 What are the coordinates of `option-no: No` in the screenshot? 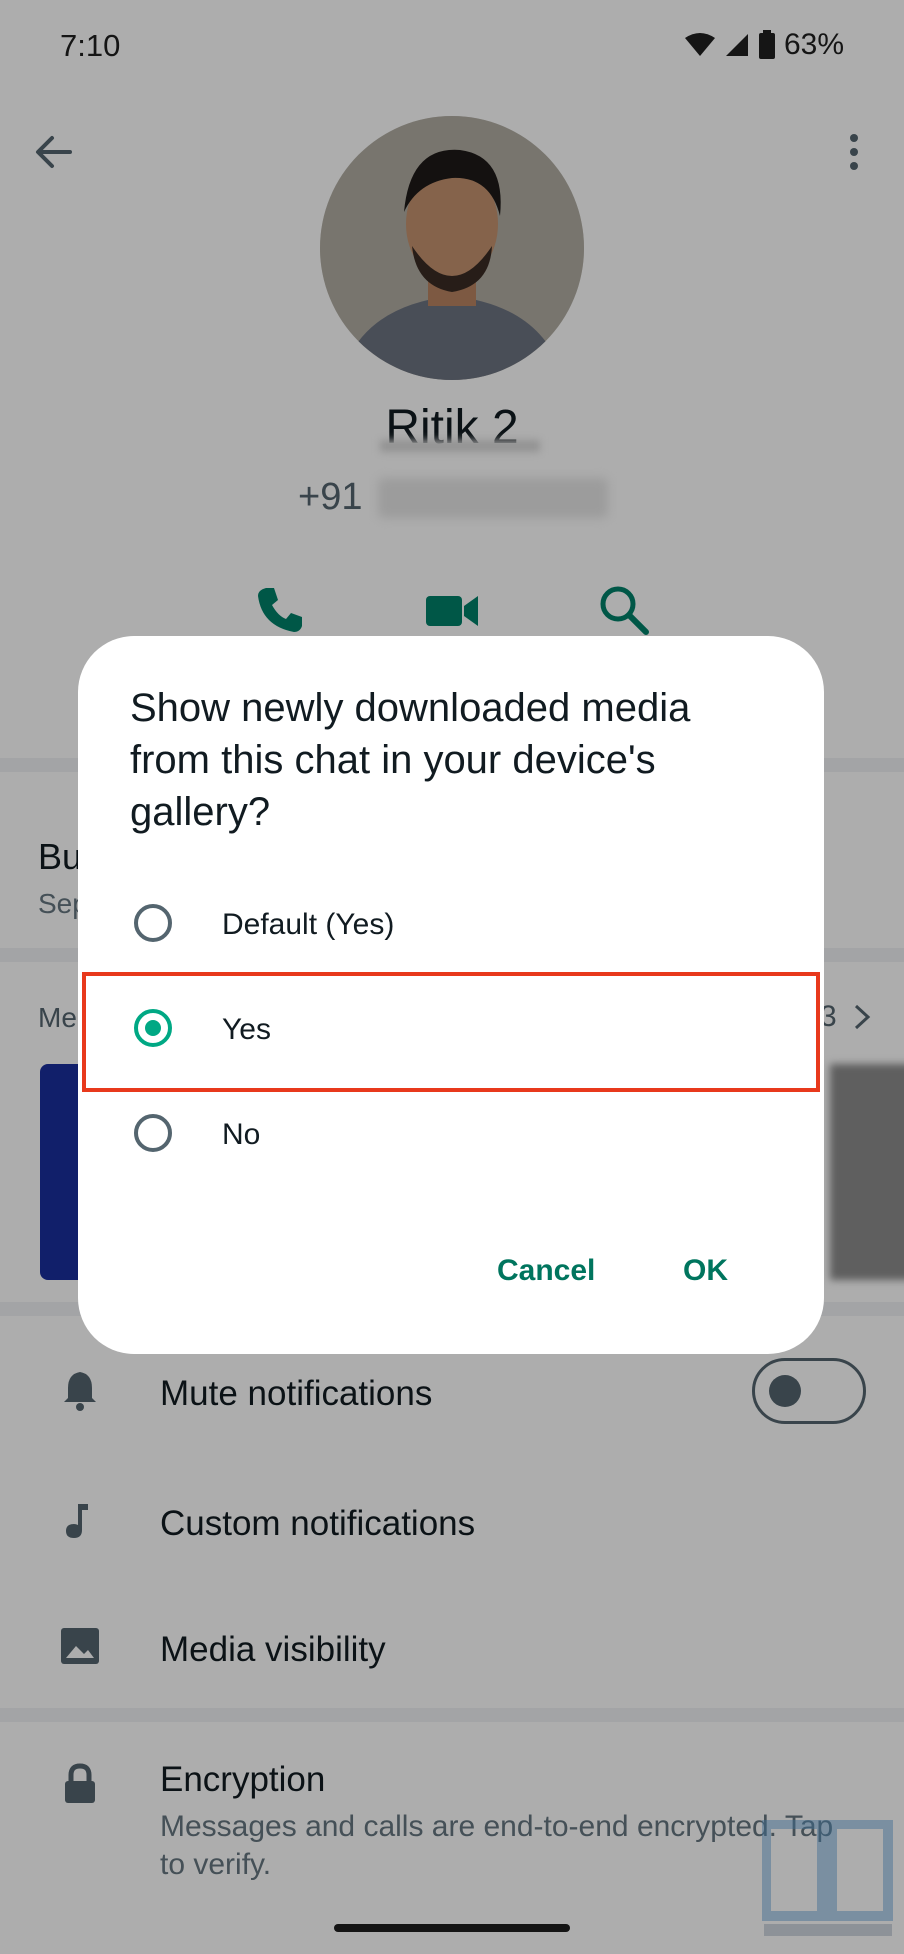 It's located at (451, 1137).